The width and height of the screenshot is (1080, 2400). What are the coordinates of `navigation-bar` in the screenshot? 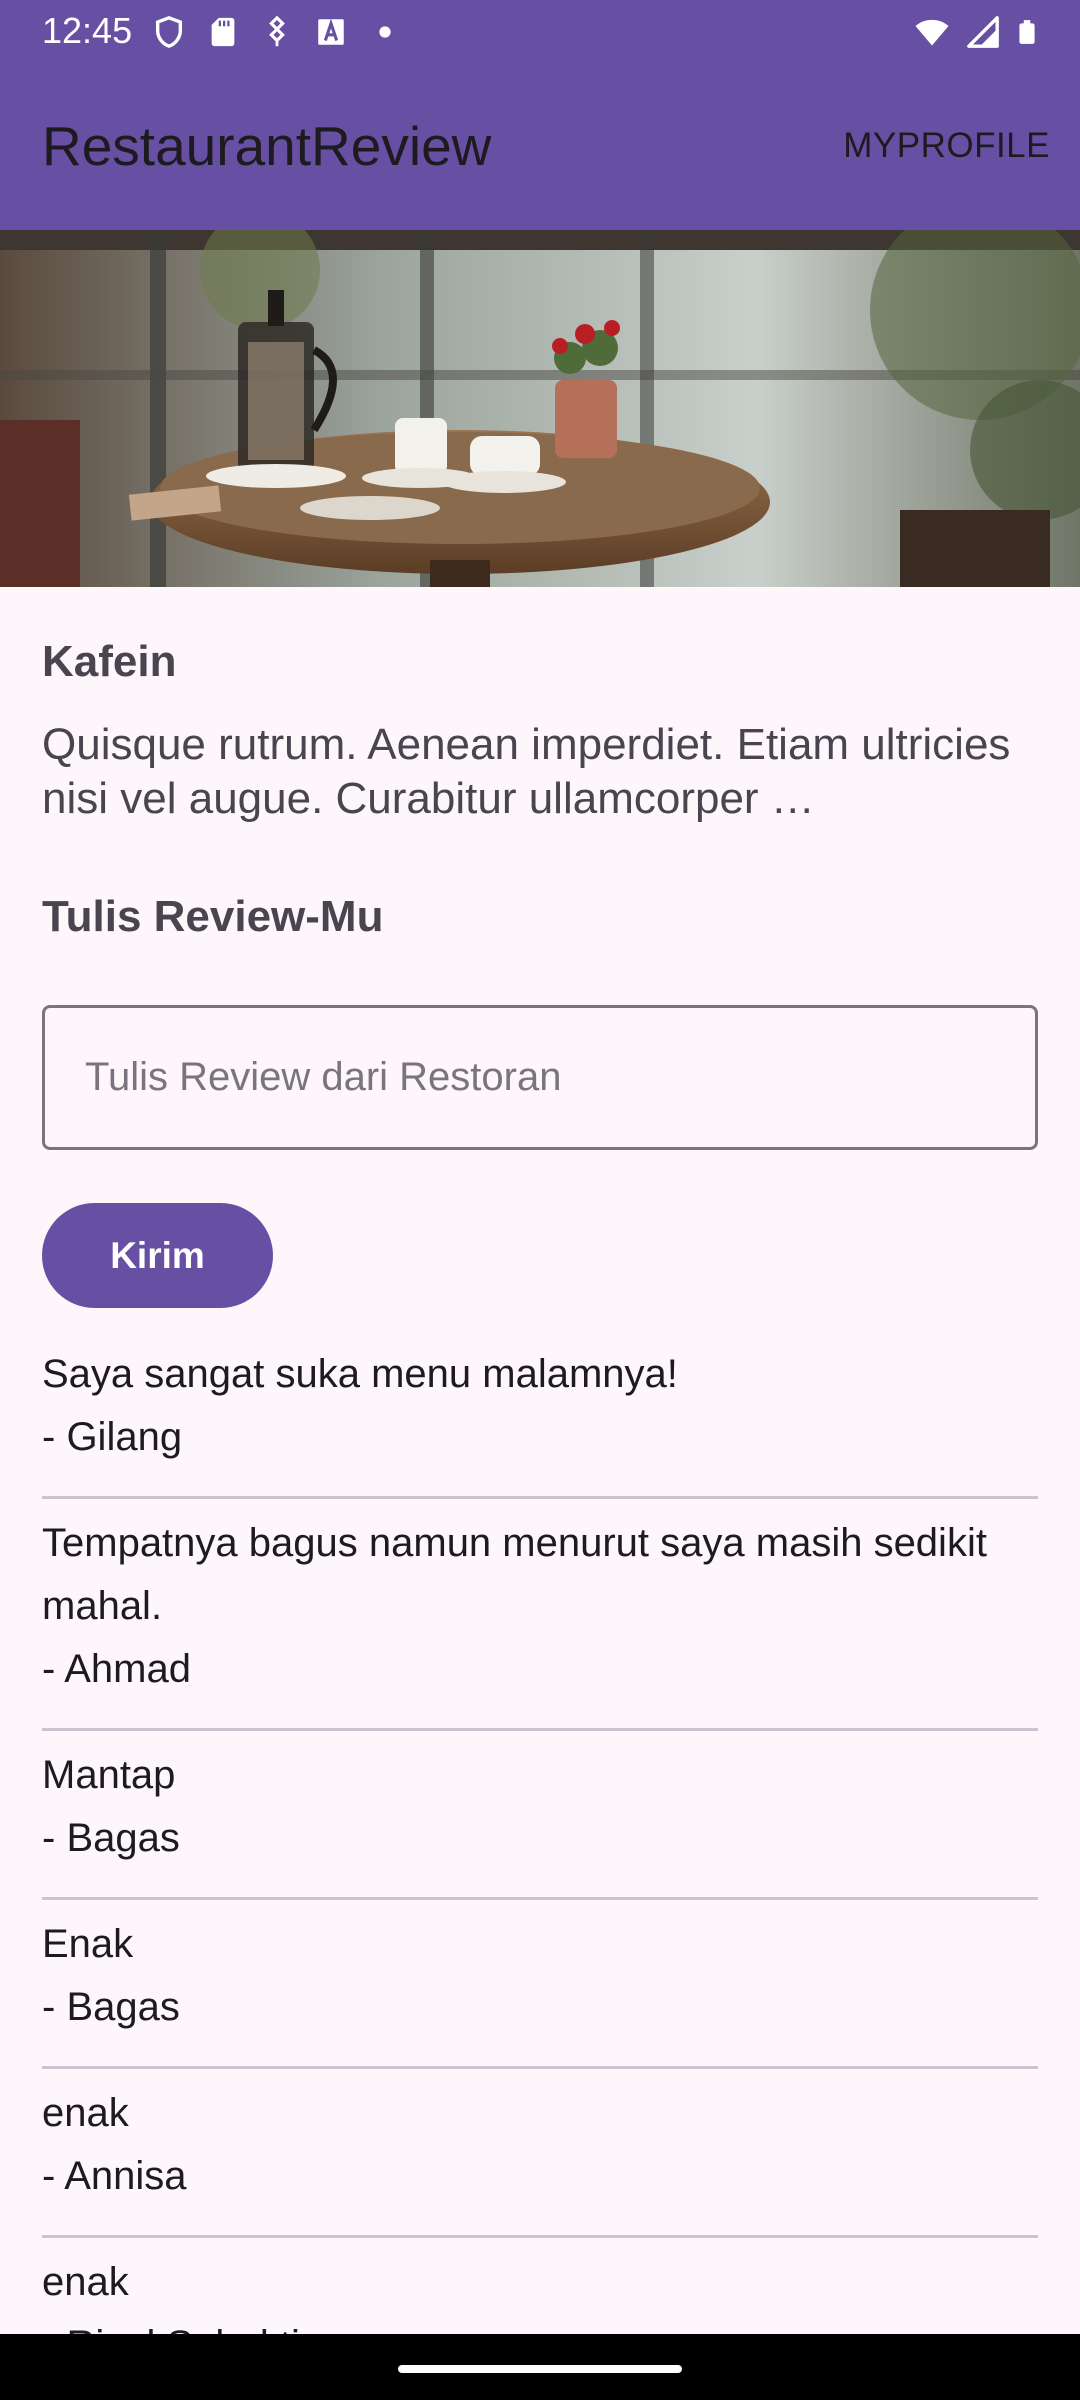 It's located at (540, 2367).